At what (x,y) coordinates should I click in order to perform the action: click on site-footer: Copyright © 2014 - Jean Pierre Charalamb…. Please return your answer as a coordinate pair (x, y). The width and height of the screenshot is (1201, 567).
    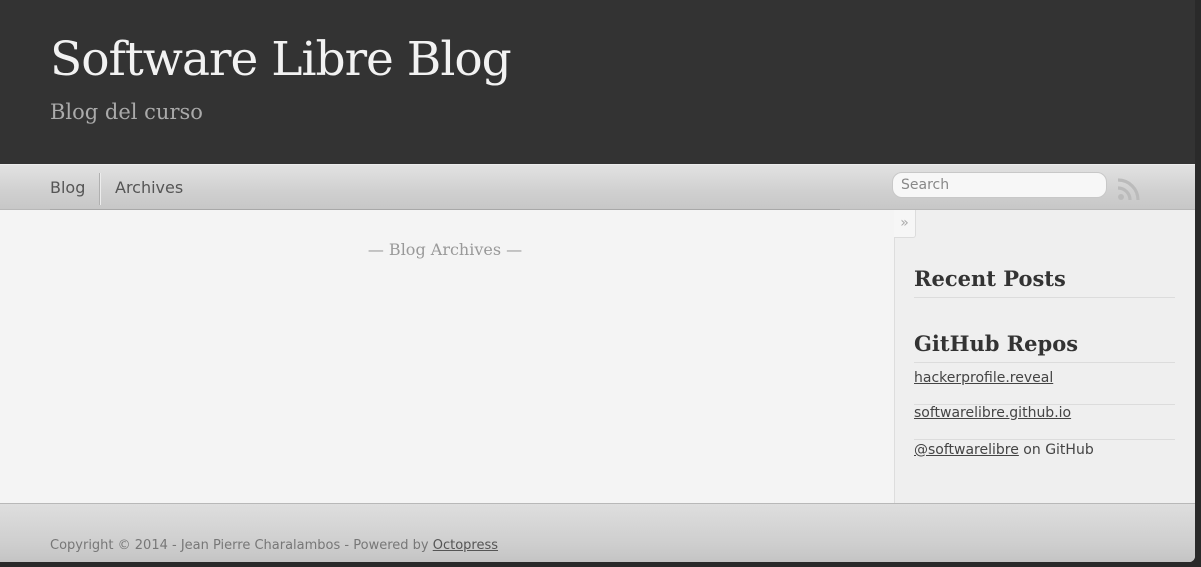
    Looking at the image, I should click on (597, 532).